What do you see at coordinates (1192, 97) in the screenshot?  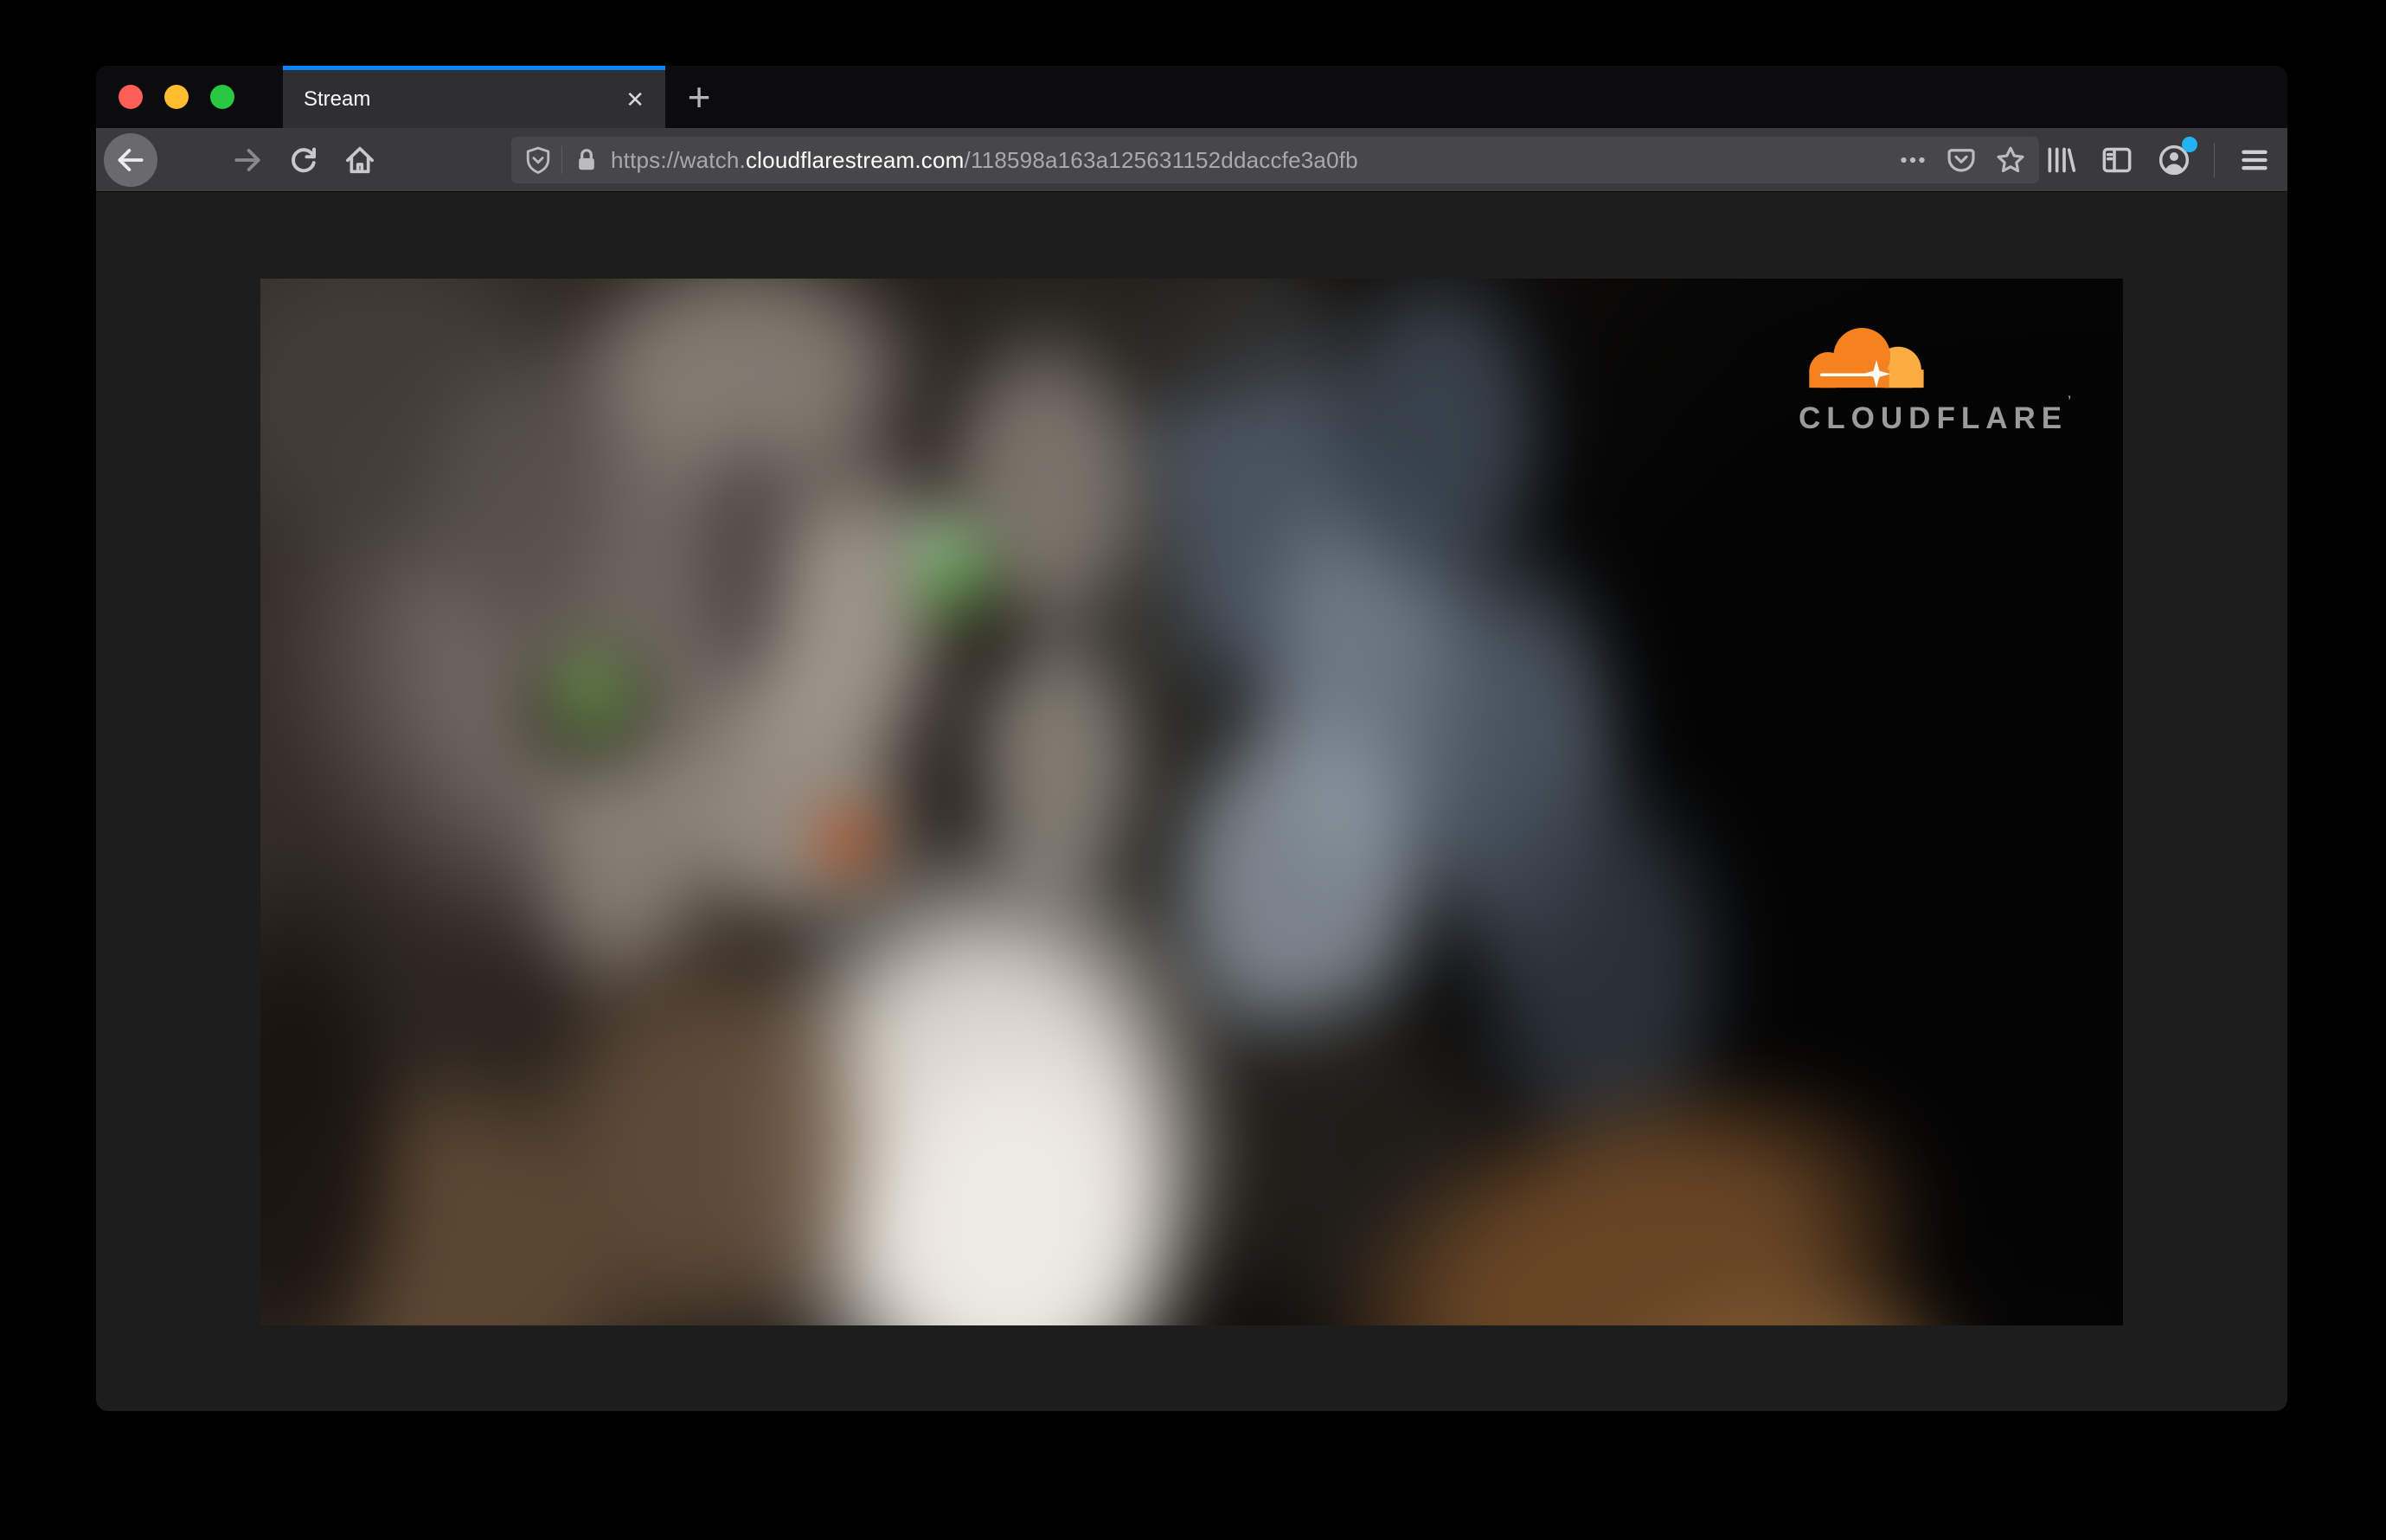 I see `tab-bar: Stream ✕ +` at bounding box center [1192, 97].